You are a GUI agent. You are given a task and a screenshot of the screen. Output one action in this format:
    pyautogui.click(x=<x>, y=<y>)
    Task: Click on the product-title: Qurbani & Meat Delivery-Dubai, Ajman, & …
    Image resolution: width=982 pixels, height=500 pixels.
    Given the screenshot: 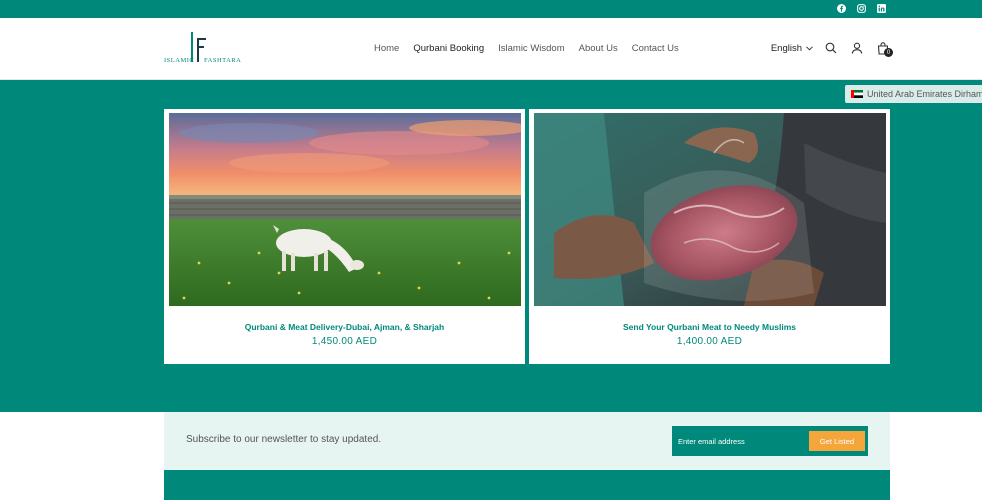 What is the action you would take?
    pyautogui.click(x=344, y=327)
    